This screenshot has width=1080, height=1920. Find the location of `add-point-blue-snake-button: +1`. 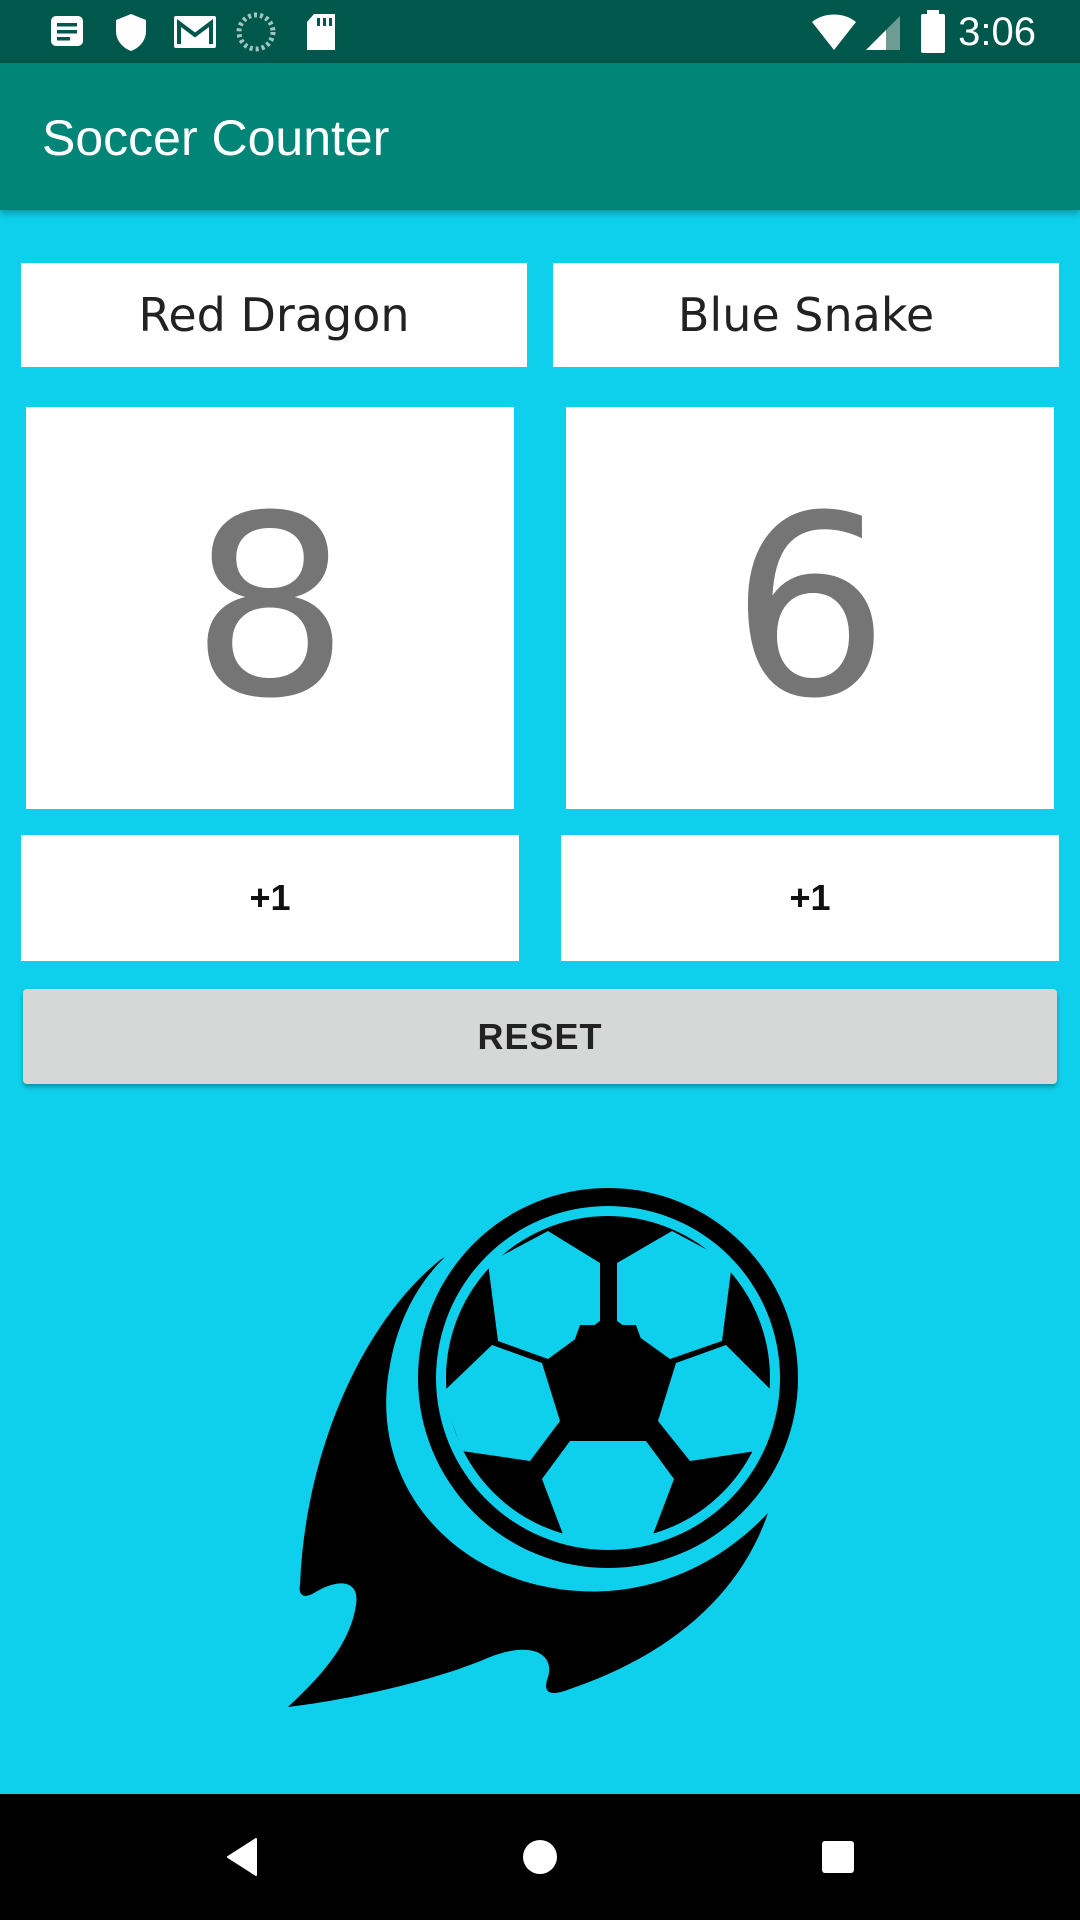

add-point-blue-snake-button: +1 is located at coordinates (810, 898).